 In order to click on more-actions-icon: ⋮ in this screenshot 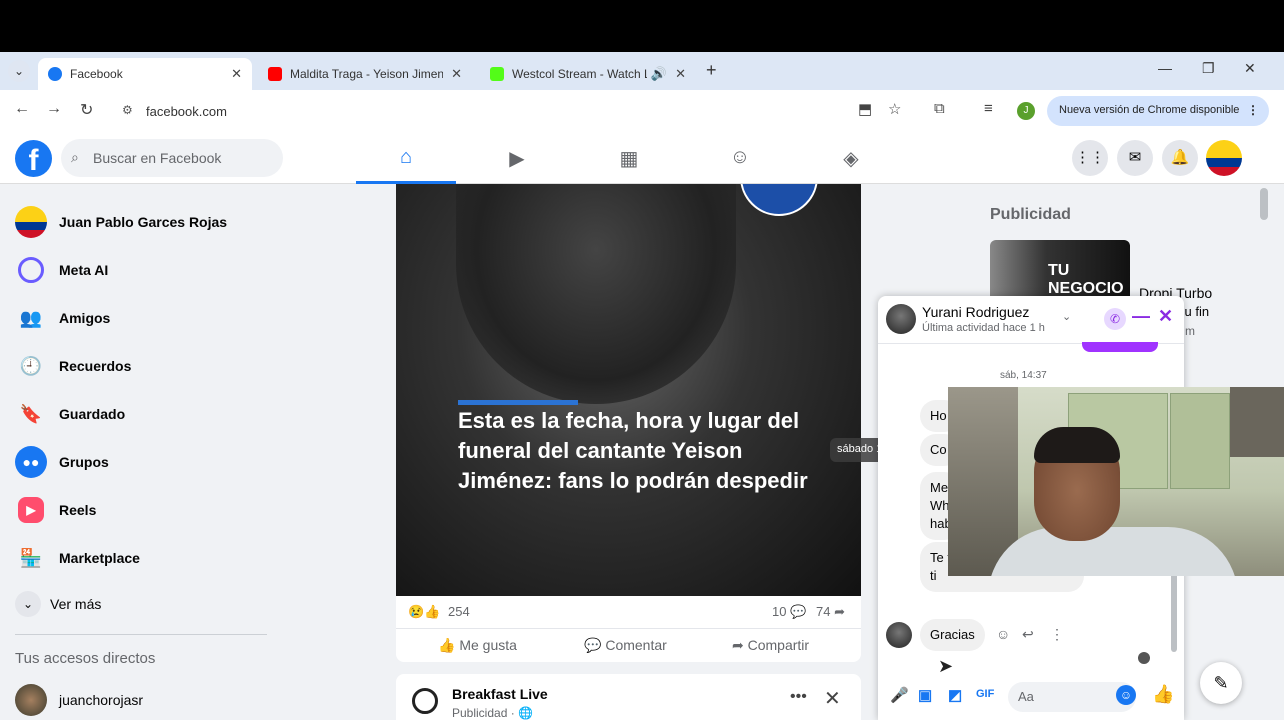, I will do `click(1057, 634)`.